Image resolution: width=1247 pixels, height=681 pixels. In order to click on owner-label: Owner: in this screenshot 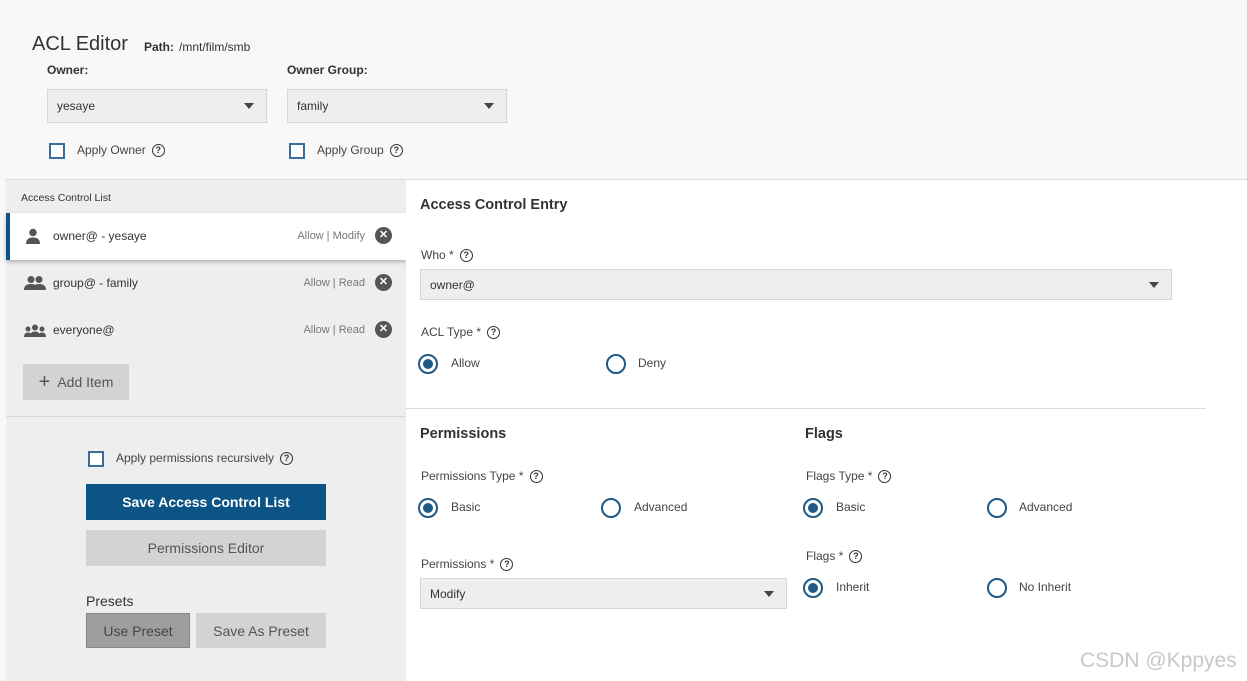, I will do `click(68, 70)`.